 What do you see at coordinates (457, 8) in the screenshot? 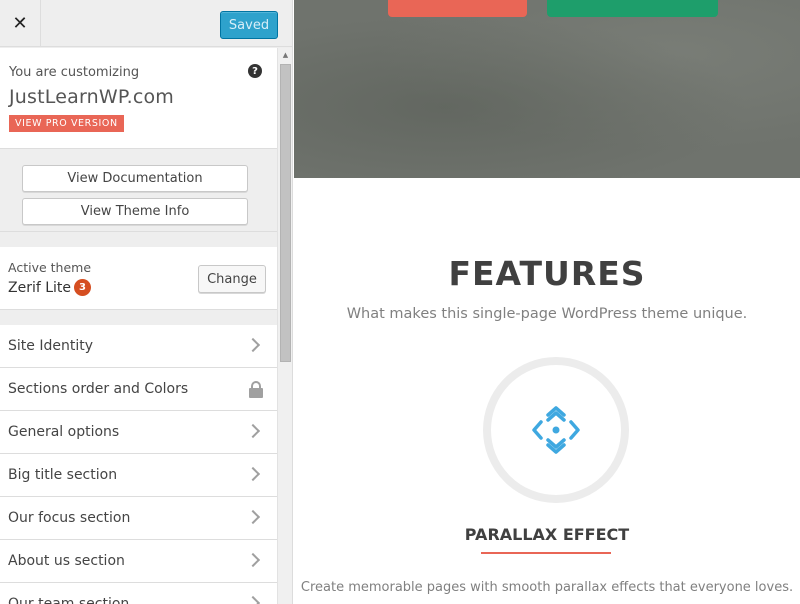
I see `hero-red-button` at bounding box center [457, 8].